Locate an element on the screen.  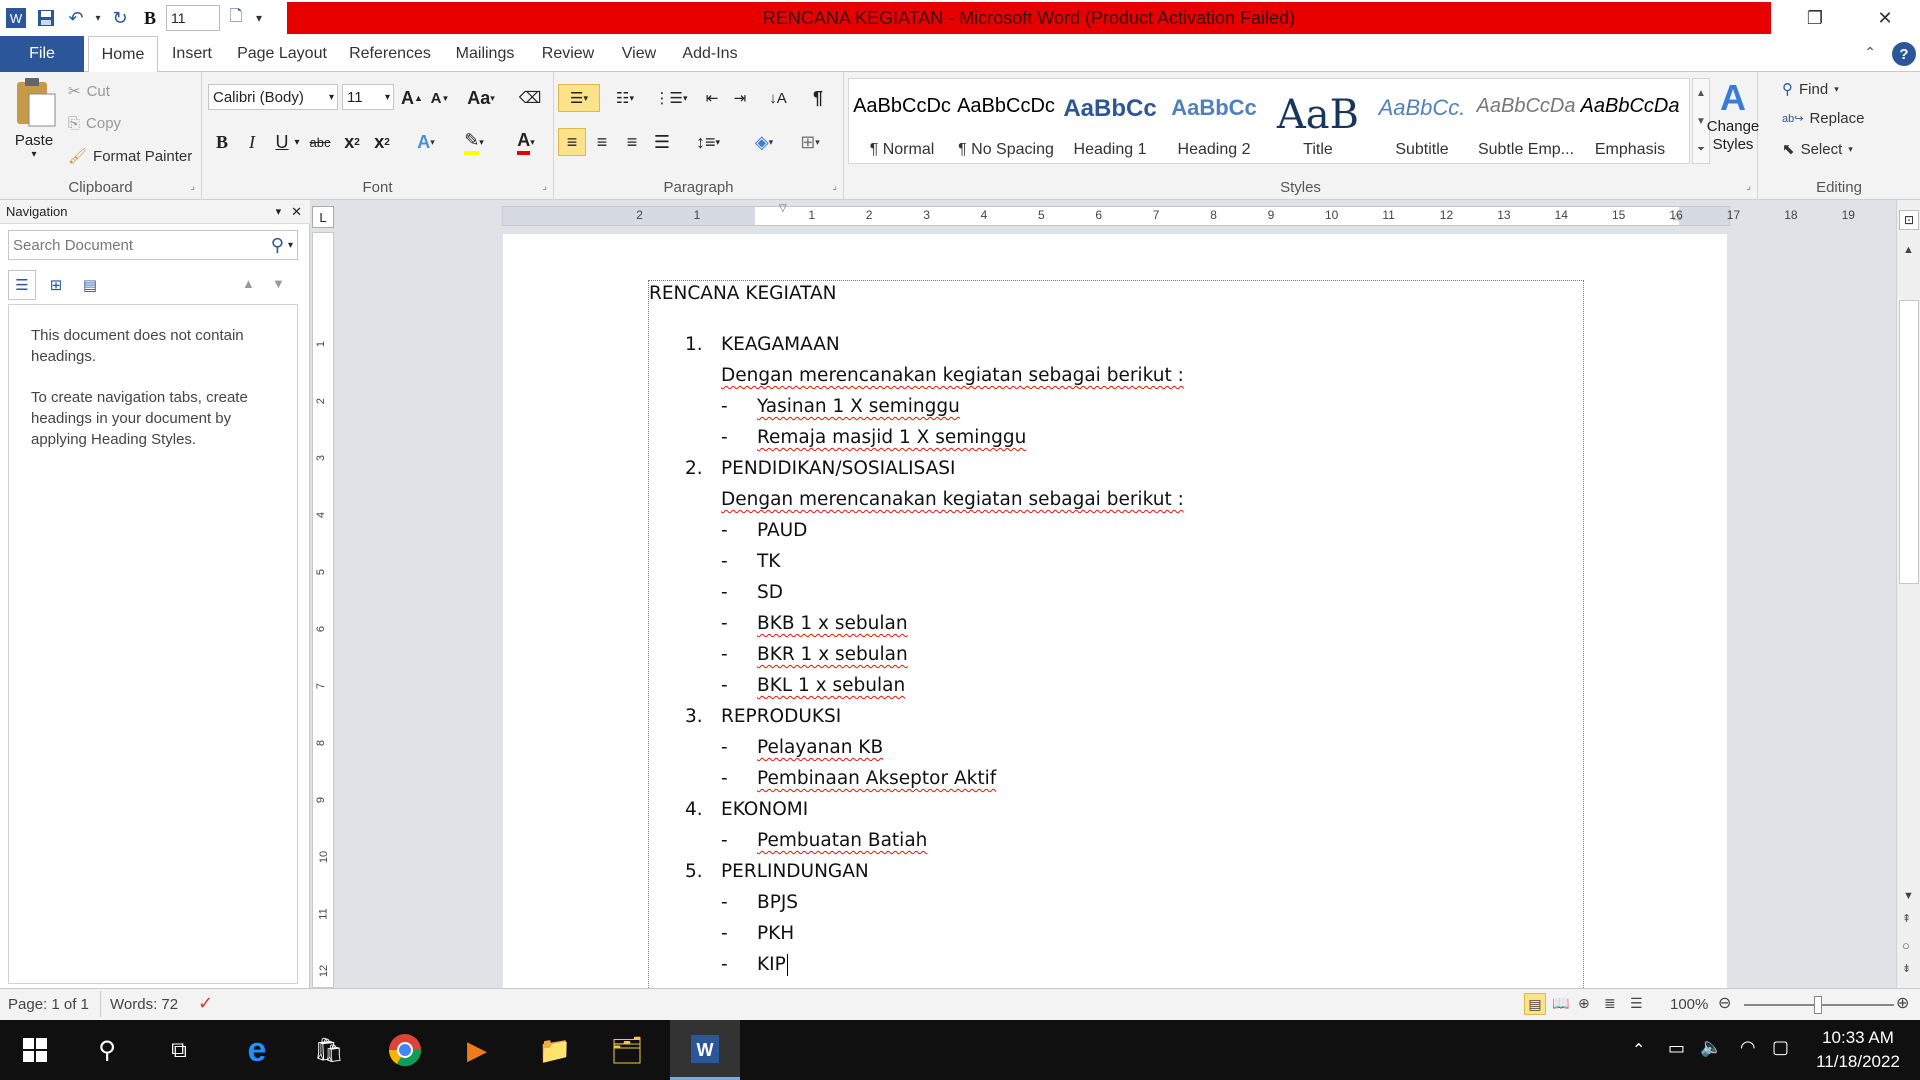
show-hidden-icons-icon: ⌃ is located at coordinates (1638, 1050).